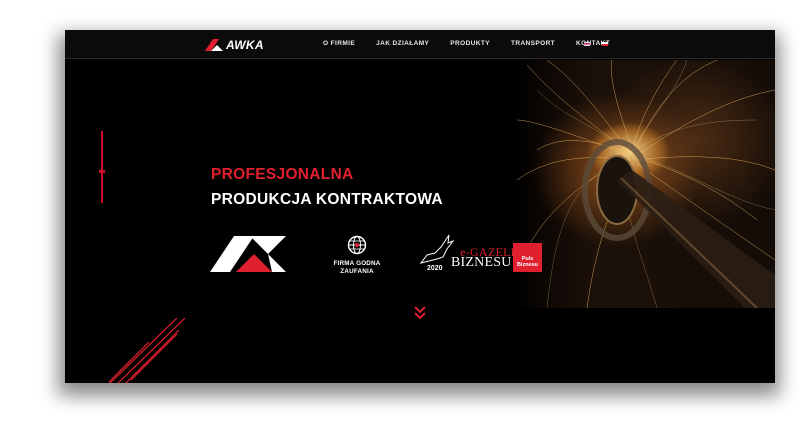 The image size is (800, 446). Describe the element at coordinates (402, 43) in the screenshot. I see `nav-item-jak-dzialamy: JAK DZIAŁAMY` at that location.